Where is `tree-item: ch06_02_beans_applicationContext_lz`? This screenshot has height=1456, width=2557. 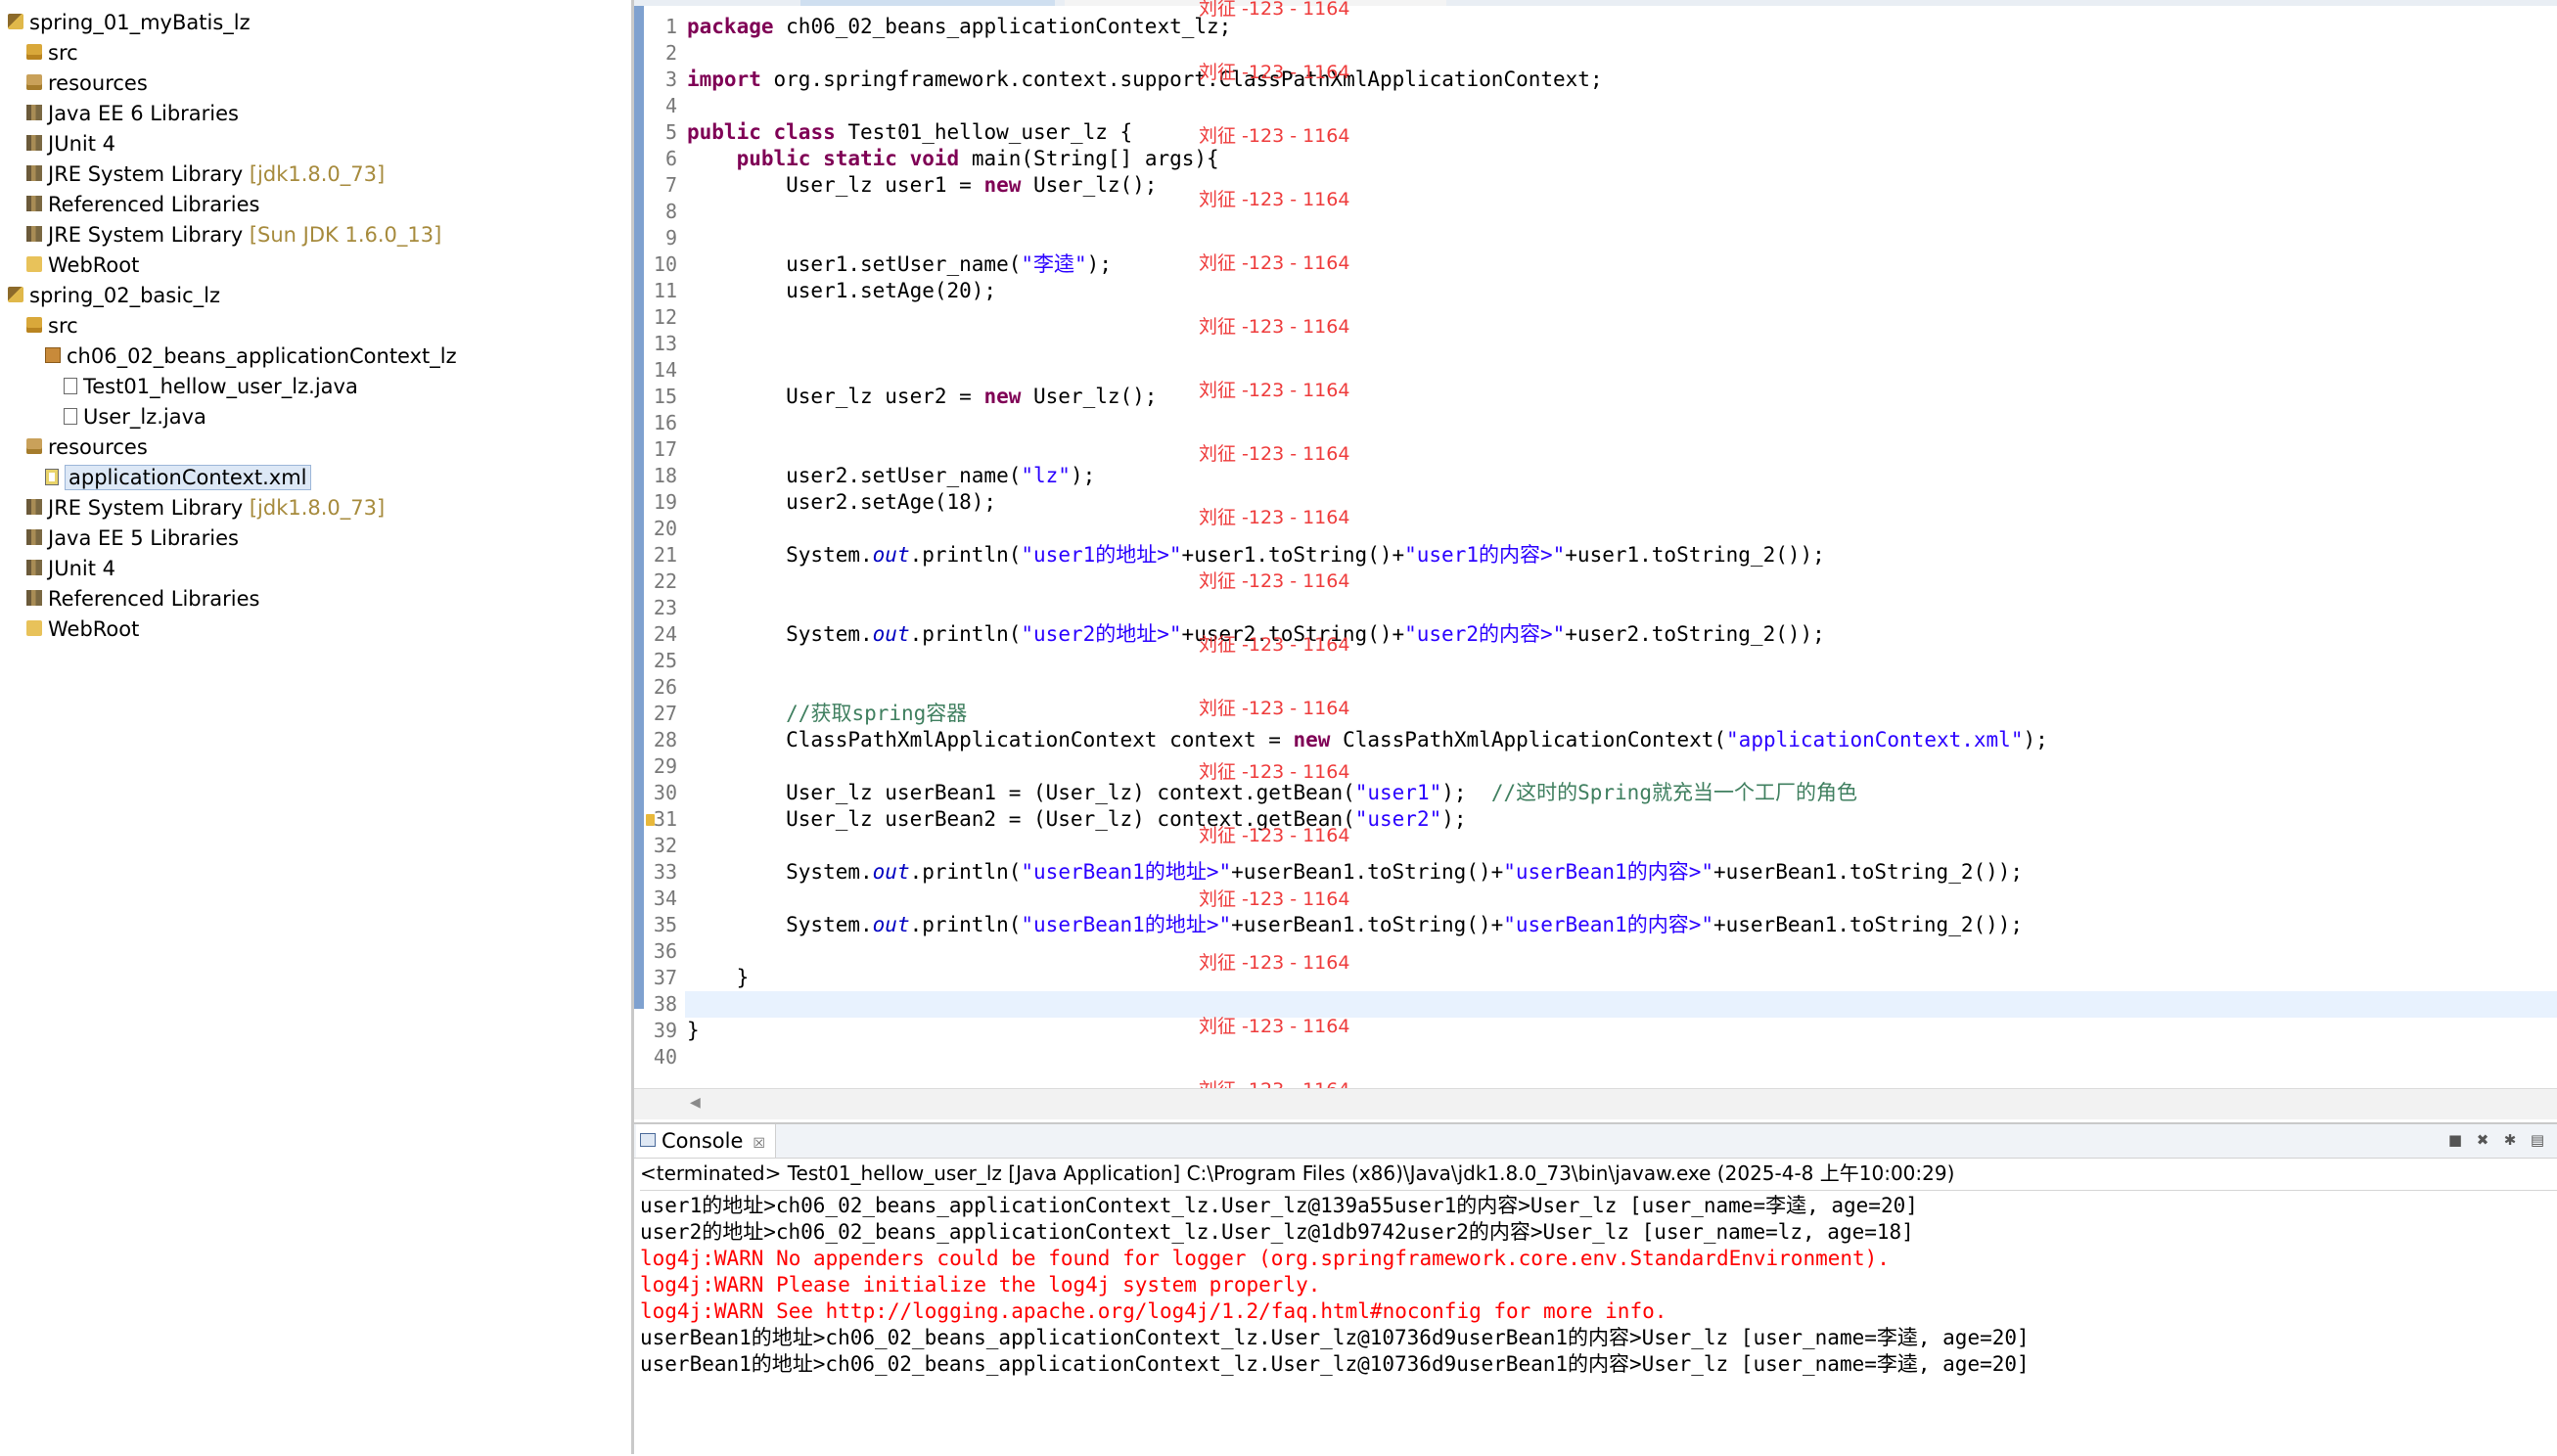
tree-item: ch06_02_beans_applicationContext_lz is located at coordinates (251, 356).